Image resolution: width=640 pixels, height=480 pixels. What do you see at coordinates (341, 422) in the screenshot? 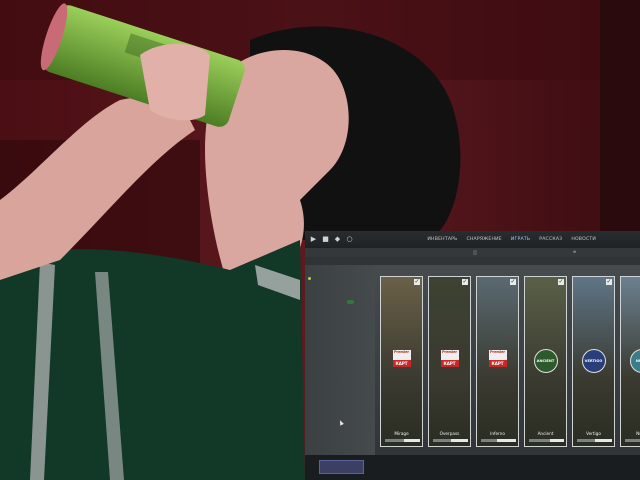
I see `mouse-cursor-icon` at bounding box center [341, 422].